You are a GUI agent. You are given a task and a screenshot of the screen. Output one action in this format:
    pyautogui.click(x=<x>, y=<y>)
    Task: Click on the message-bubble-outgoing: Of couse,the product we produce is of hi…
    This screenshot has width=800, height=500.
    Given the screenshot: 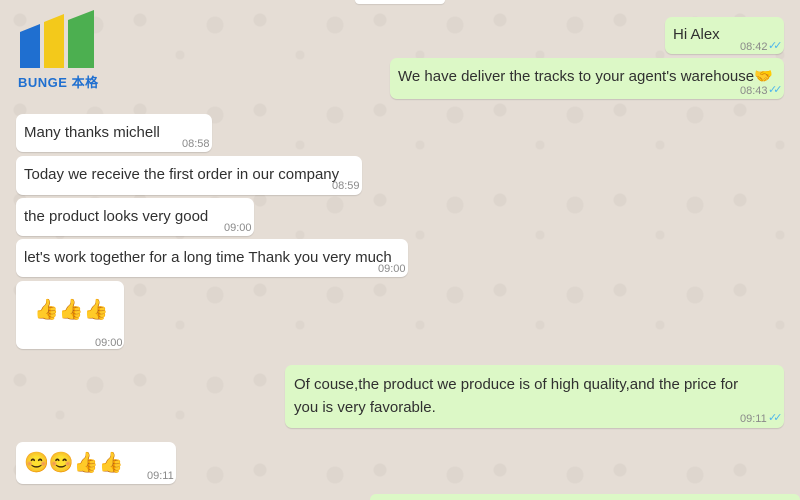 What is the action you would take?
    pyautogui.click(x=534, y=396)
    